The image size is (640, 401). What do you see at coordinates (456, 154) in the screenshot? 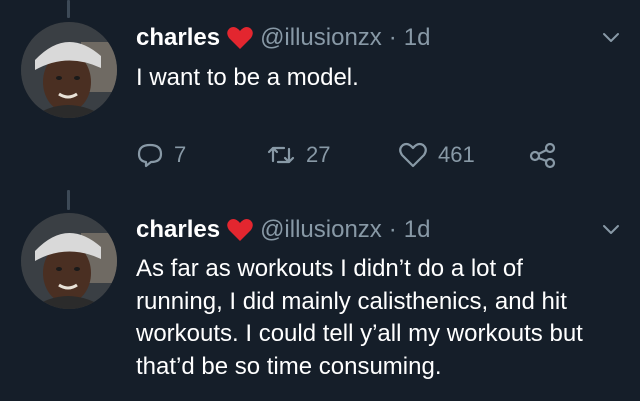
I see `like-count: 461` at bounding box center [456, 154].